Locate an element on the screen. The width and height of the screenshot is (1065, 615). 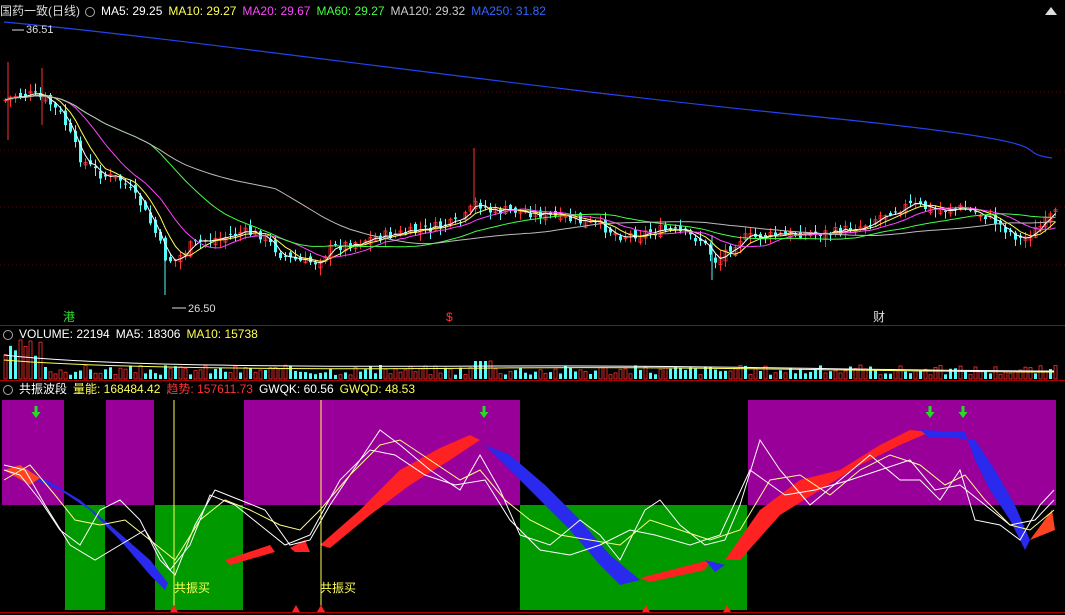
volume-gear-icon is located at coordinates (8, 335).